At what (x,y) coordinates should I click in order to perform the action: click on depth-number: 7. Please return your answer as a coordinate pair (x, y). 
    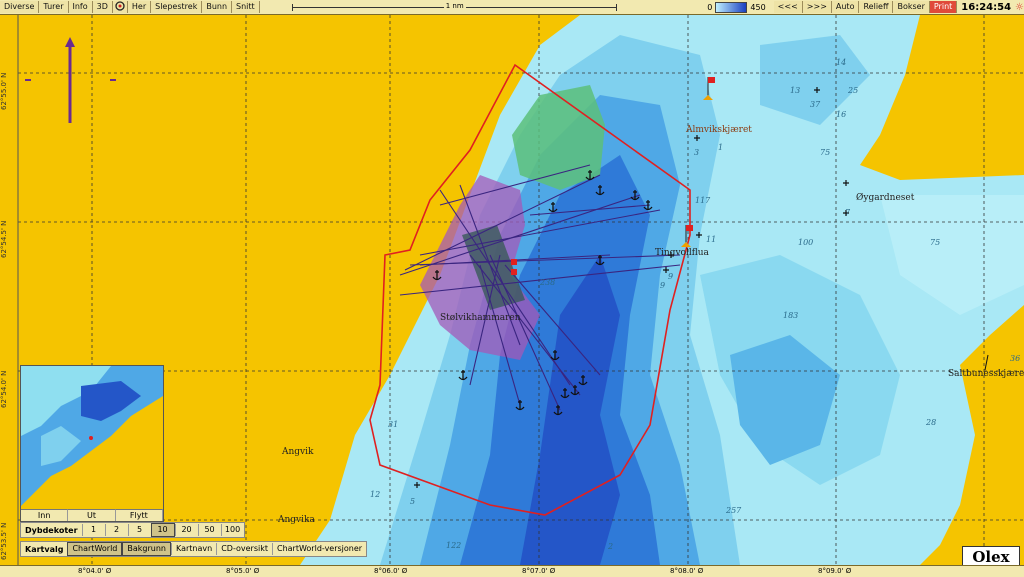
    Looking at the image, I should click on (848, 212).